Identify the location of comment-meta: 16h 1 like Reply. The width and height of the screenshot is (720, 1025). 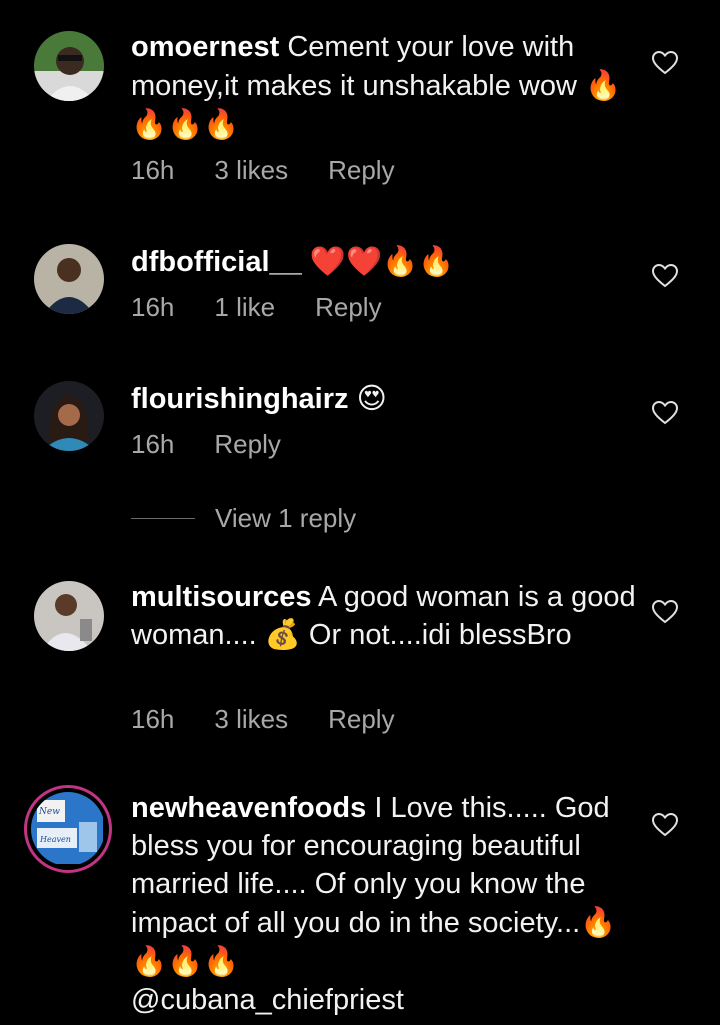
(256, 307).